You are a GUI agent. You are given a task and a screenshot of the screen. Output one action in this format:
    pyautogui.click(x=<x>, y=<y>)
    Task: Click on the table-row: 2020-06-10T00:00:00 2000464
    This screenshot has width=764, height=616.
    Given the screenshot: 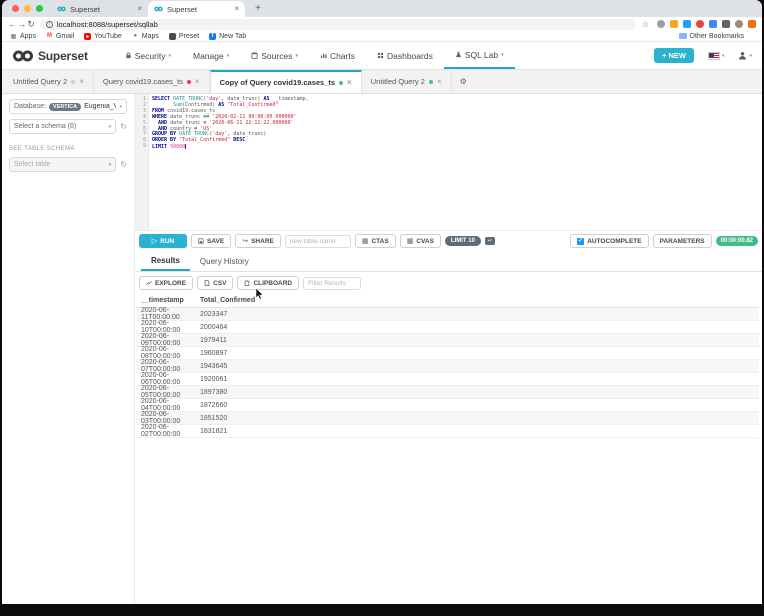 What is the action you would take?
    pyautogui.click(x=447, y=327)
    